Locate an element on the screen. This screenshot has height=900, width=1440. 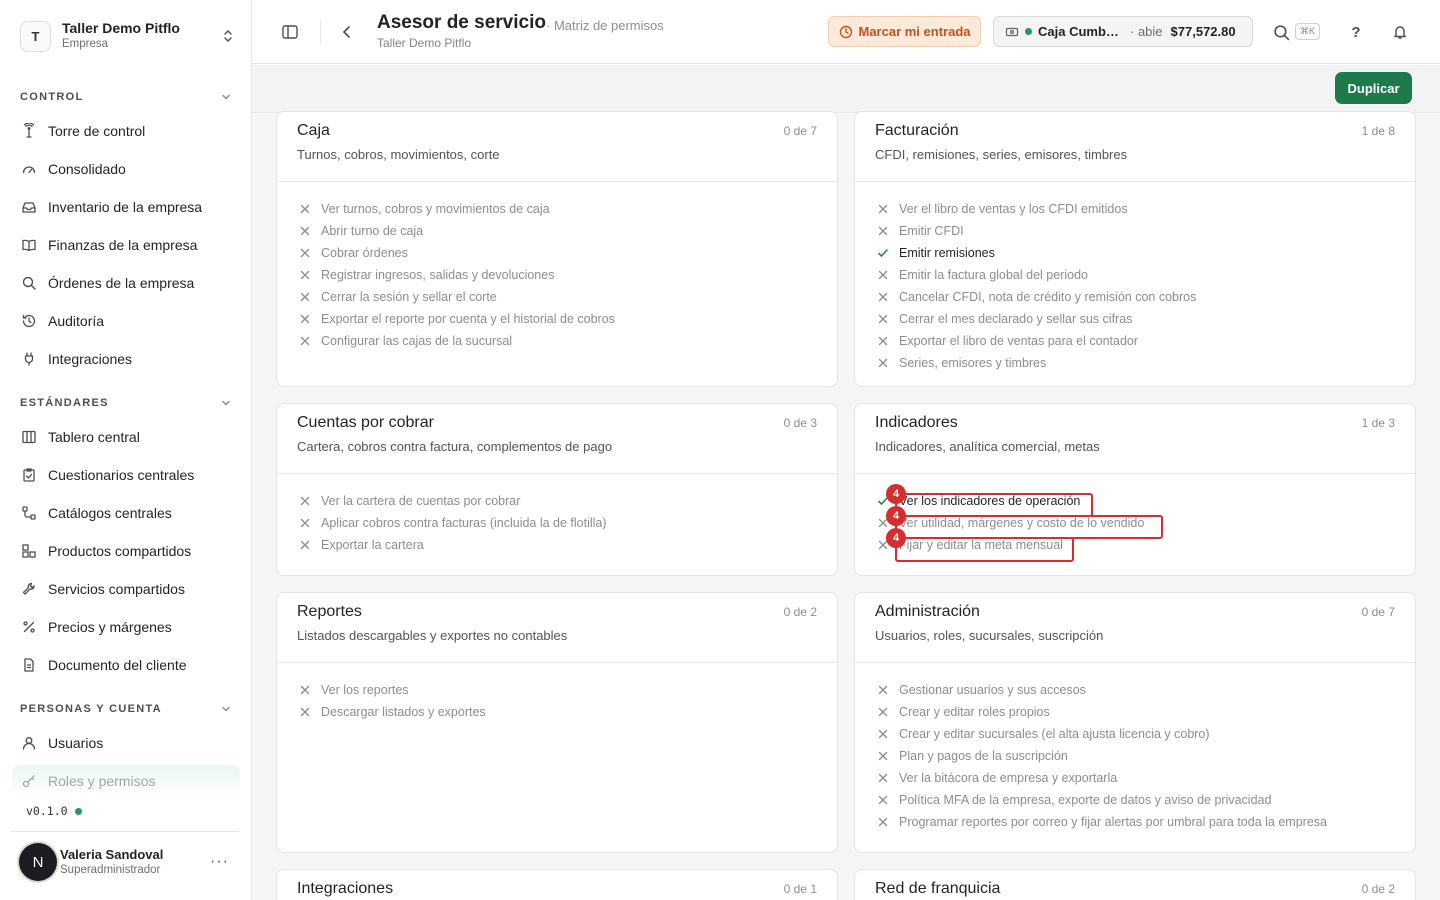
avatar: N is located at coordinates (38, 862).